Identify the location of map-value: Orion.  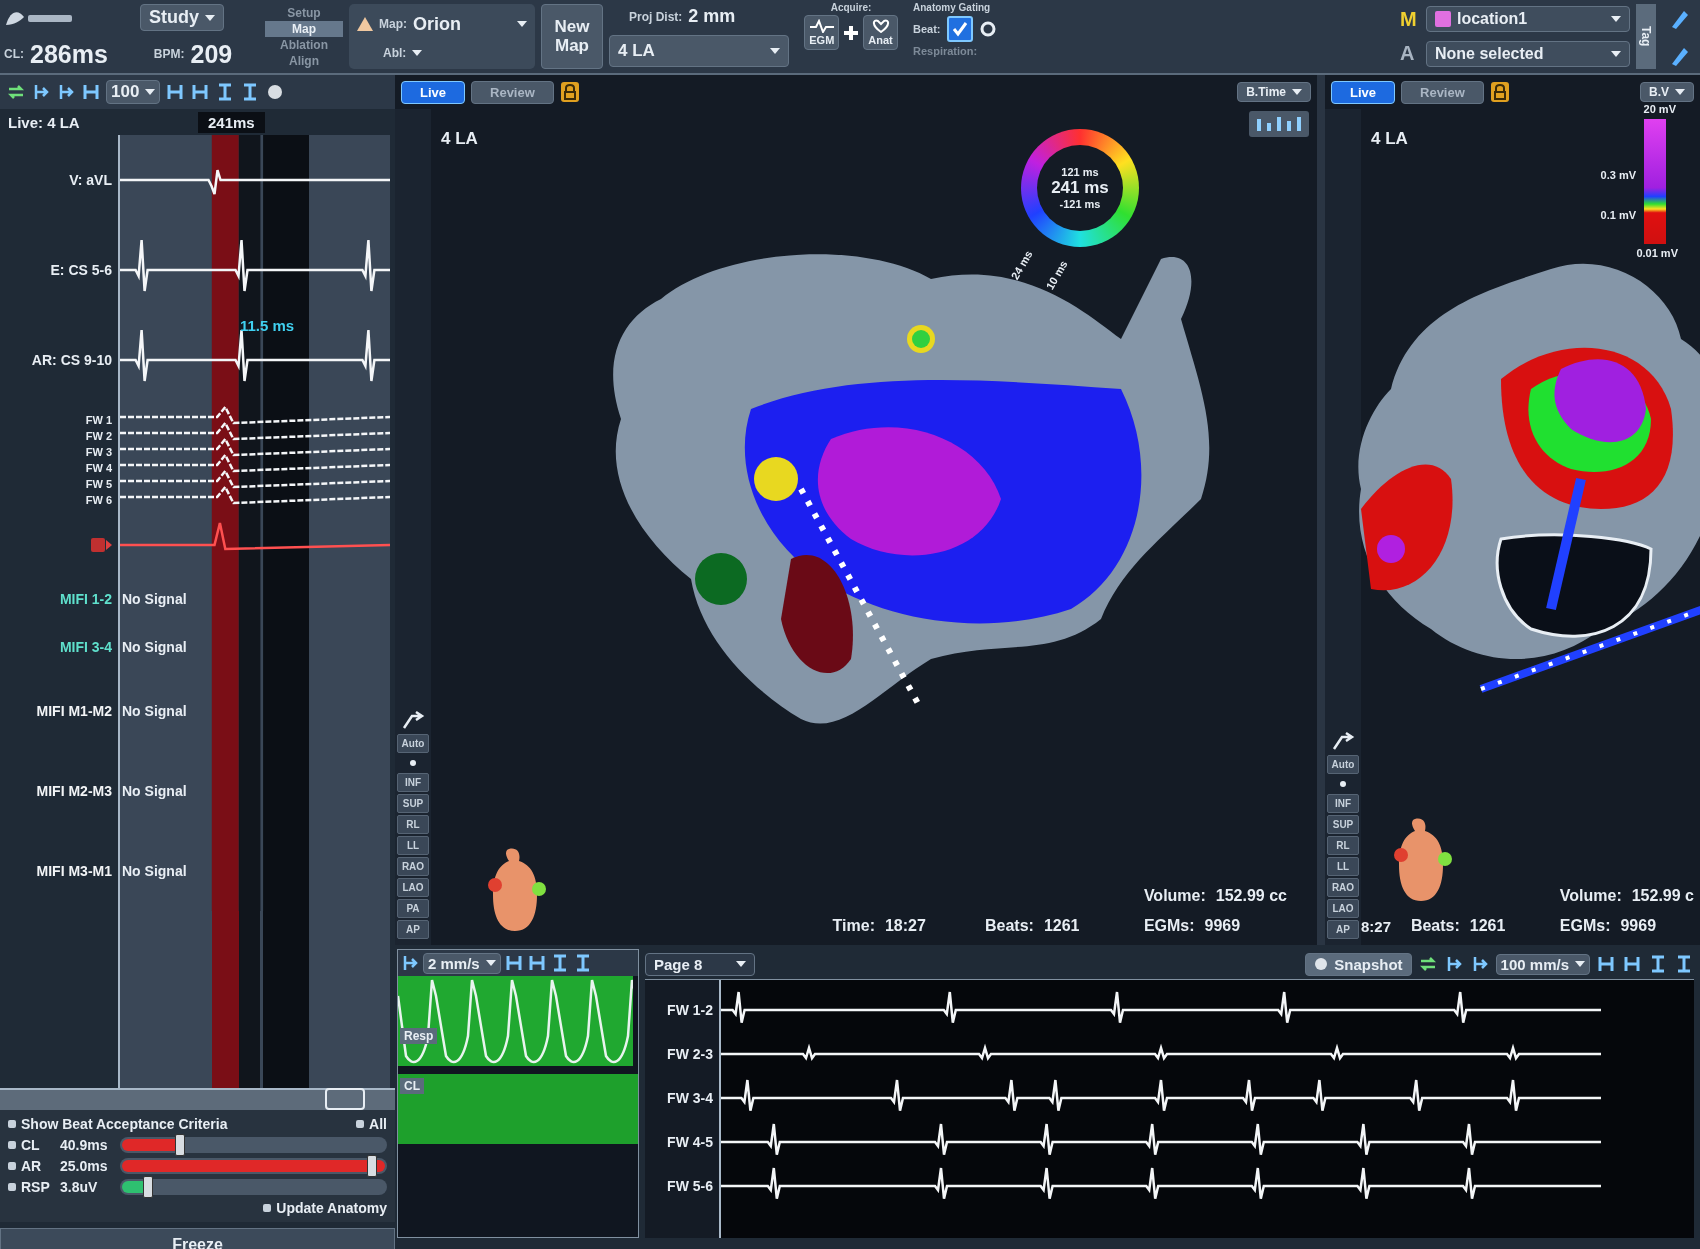
(437, 24).